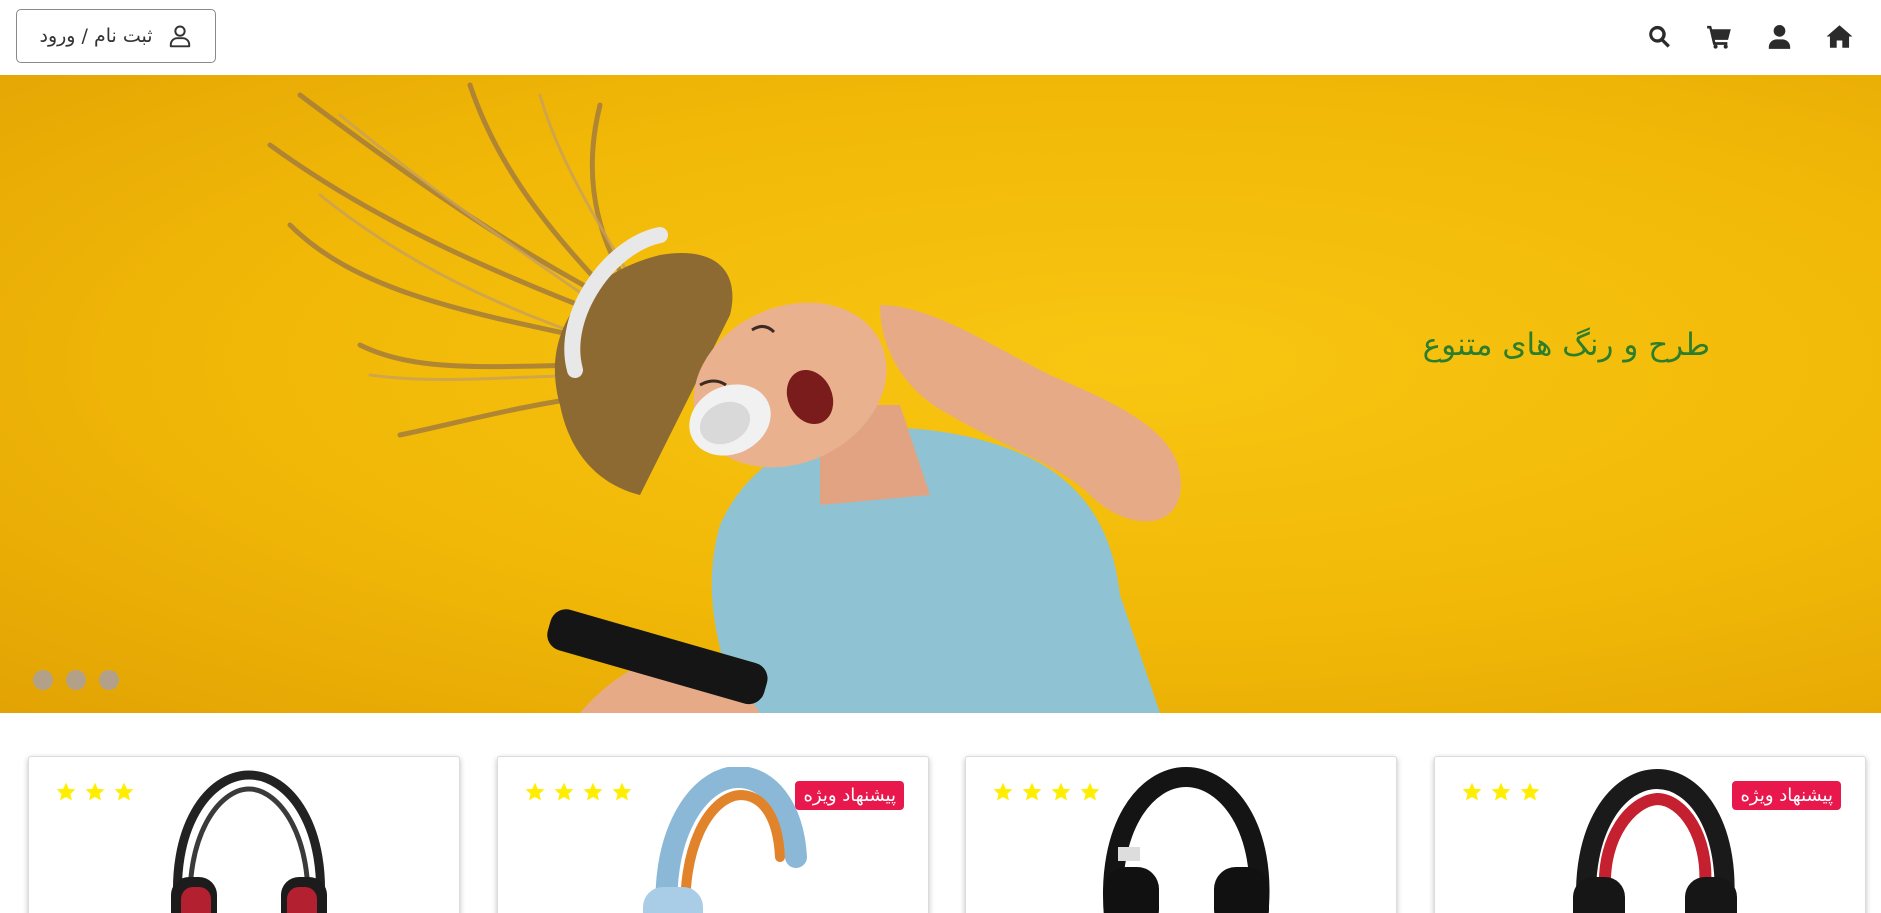 Image resolution: width=1881 pixels, height=913 pixels. Describe the element at coordinates (1566, 345) in the screenshot. I see `hero-caption: طرح و رنگ های متنوع` at that location.